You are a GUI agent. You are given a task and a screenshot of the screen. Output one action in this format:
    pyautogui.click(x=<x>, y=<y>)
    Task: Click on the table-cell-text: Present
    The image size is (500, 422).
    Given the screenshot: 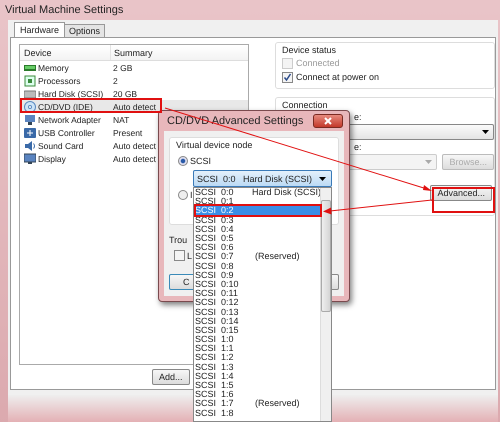 What is the action you would take?
    pyautogui.click(x=127, y=132)
    